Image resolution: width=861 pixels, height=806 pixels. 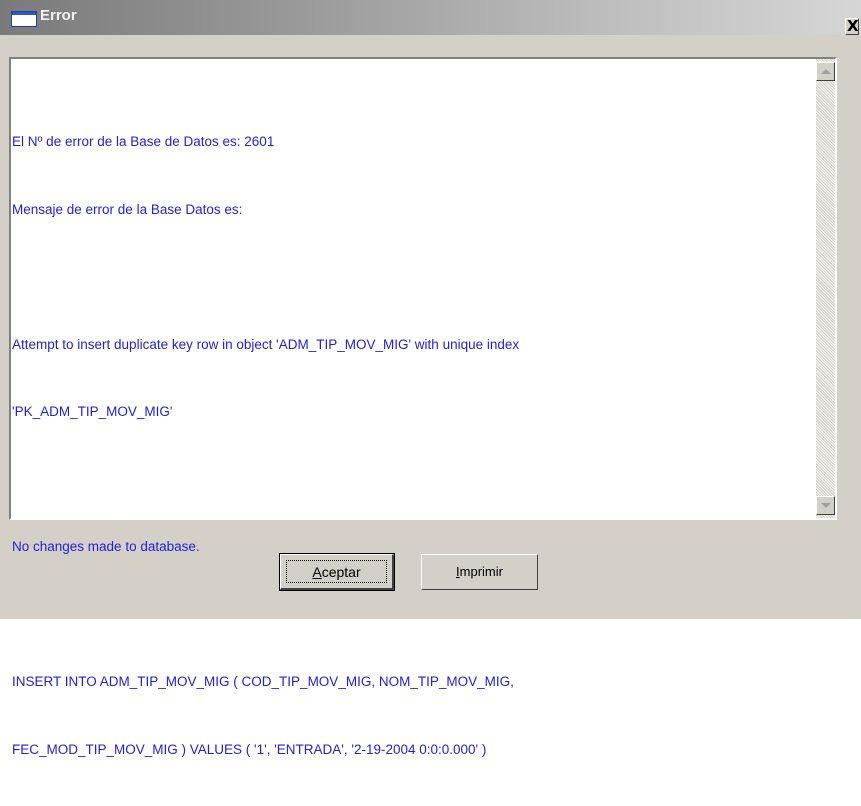 I want to click on close-button: X, so click(x=852, y=26).